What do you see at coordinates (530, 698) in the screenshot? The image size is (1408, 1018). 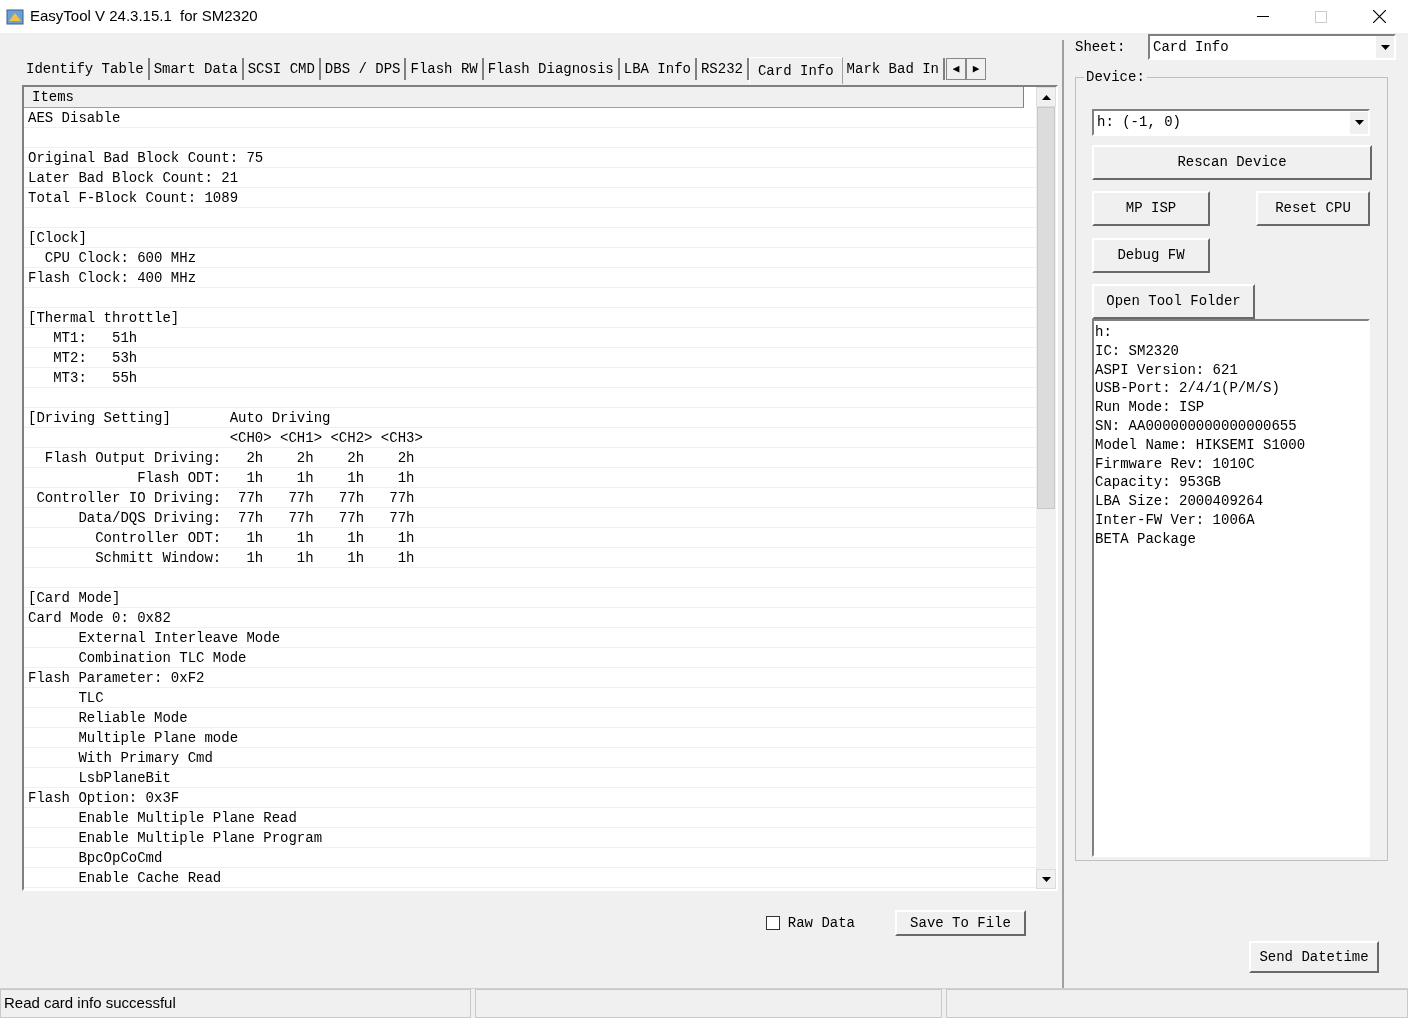 I see `list-row: TLC` at bounding box center [530, 698].